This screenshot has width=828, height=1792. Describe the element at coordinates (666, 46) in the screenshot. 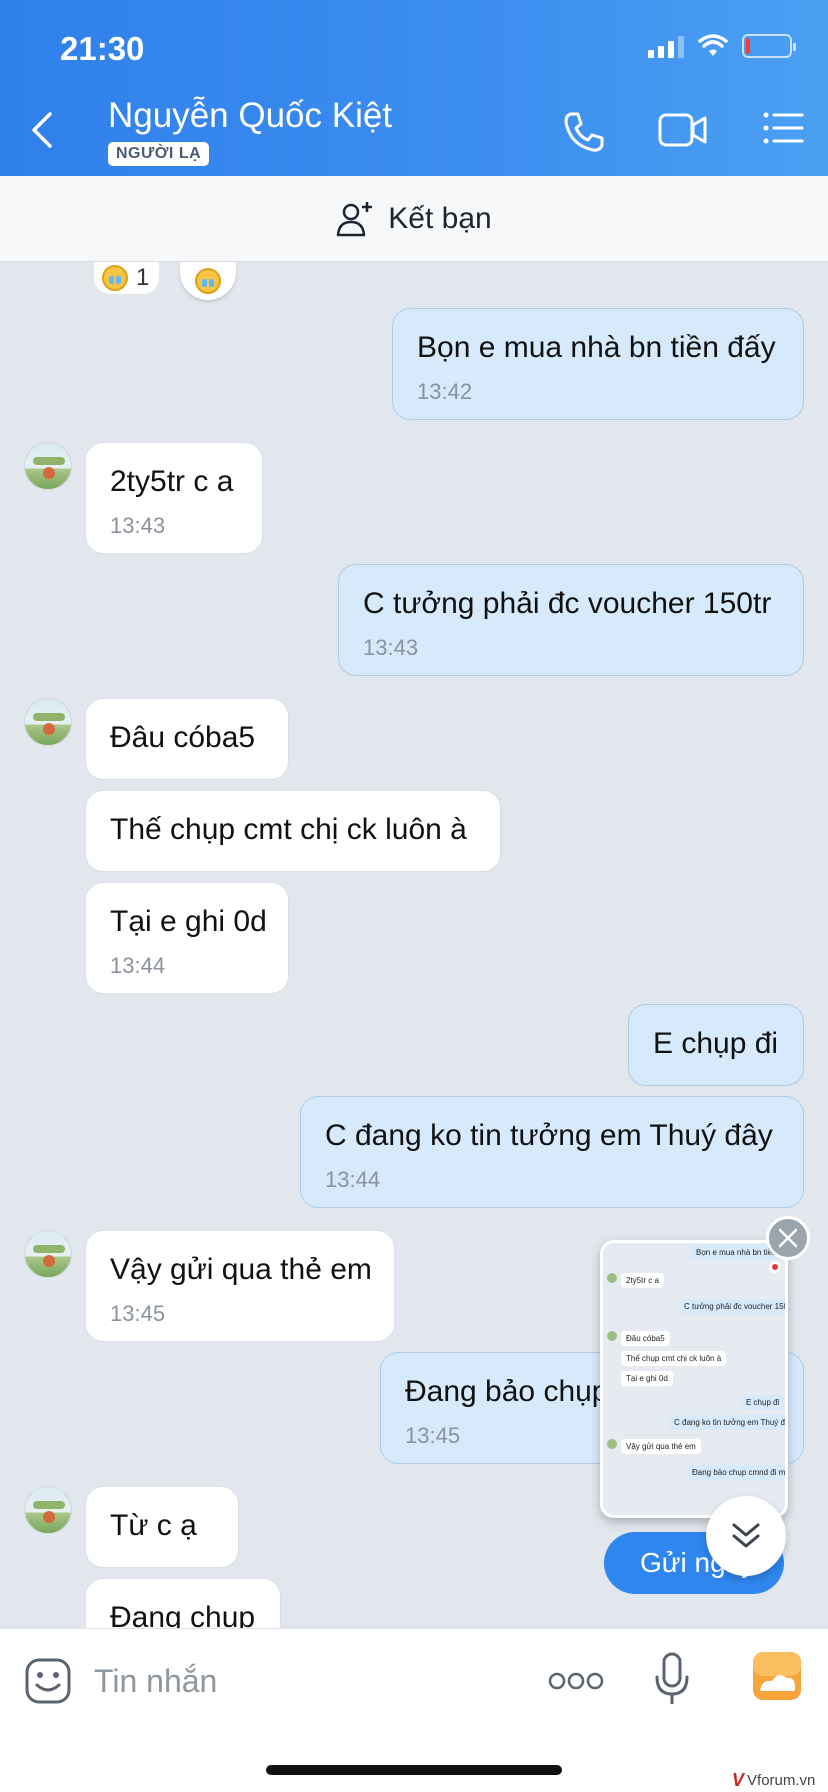

I see `signal-icon` at that location.